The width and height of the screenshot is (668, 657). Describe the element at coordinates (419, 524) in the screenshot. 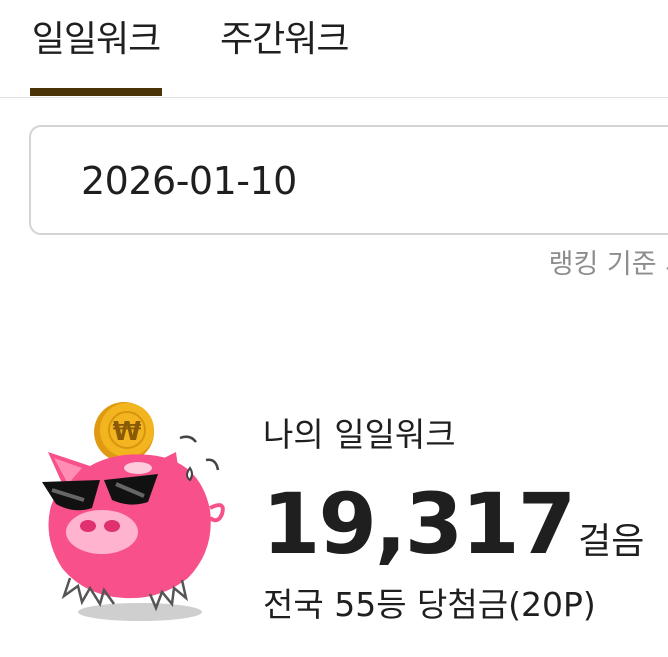

I see `step-count-value: 19,317` at that location.